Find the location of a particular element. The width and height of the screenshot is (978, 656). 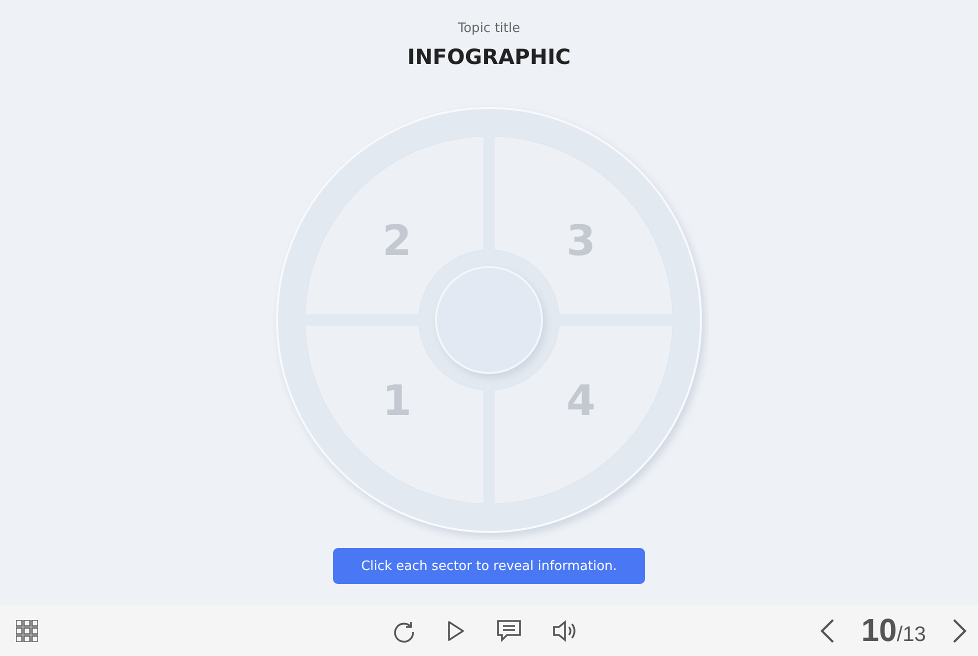

menu-grid-icon is located at coordinates (27, 631).